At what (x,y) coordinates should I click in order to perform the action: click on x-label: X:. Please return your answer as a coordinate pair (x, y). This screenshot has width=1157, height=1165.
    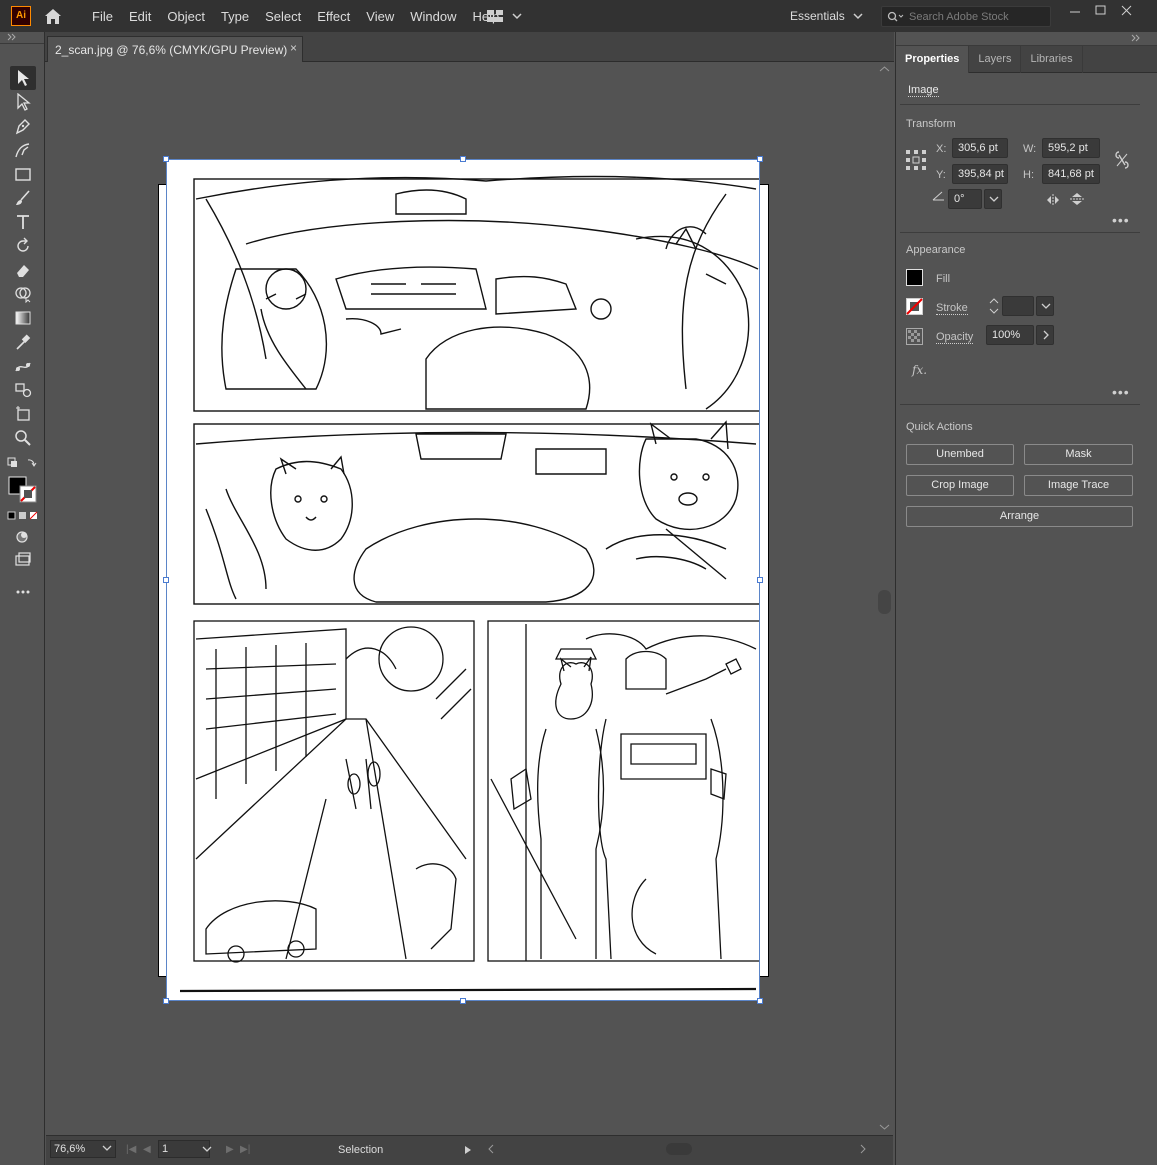
    Looking at the image, I should click on (941, 149).